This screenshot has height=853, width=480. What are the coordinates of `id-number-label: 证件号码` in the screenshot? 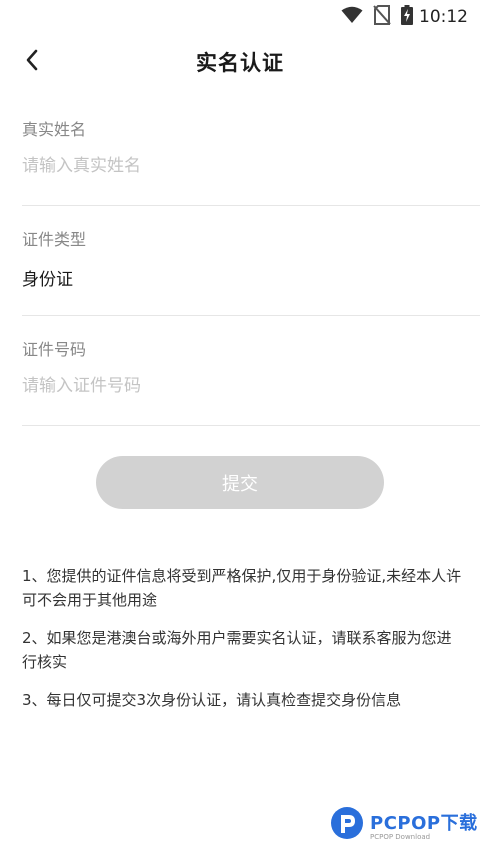 It's located at (54, 349).